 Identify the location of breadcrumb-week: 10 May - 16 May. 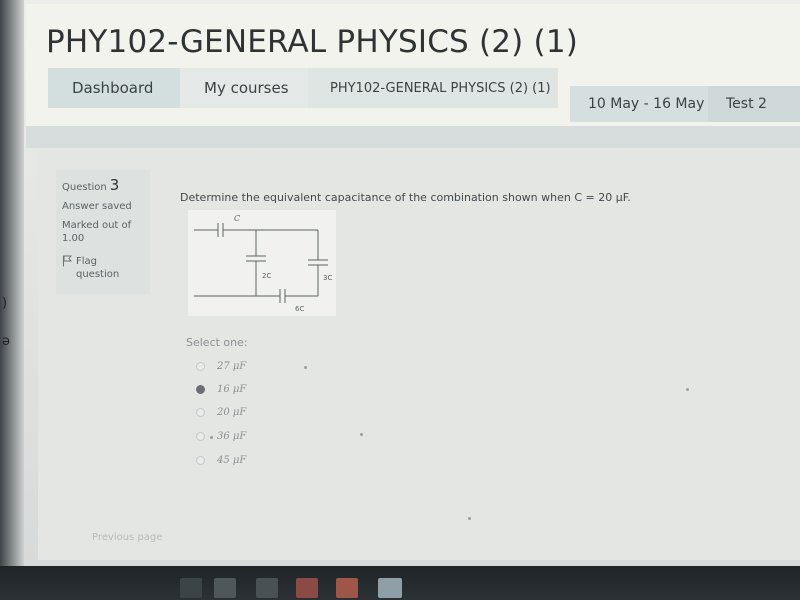
(639, 104).